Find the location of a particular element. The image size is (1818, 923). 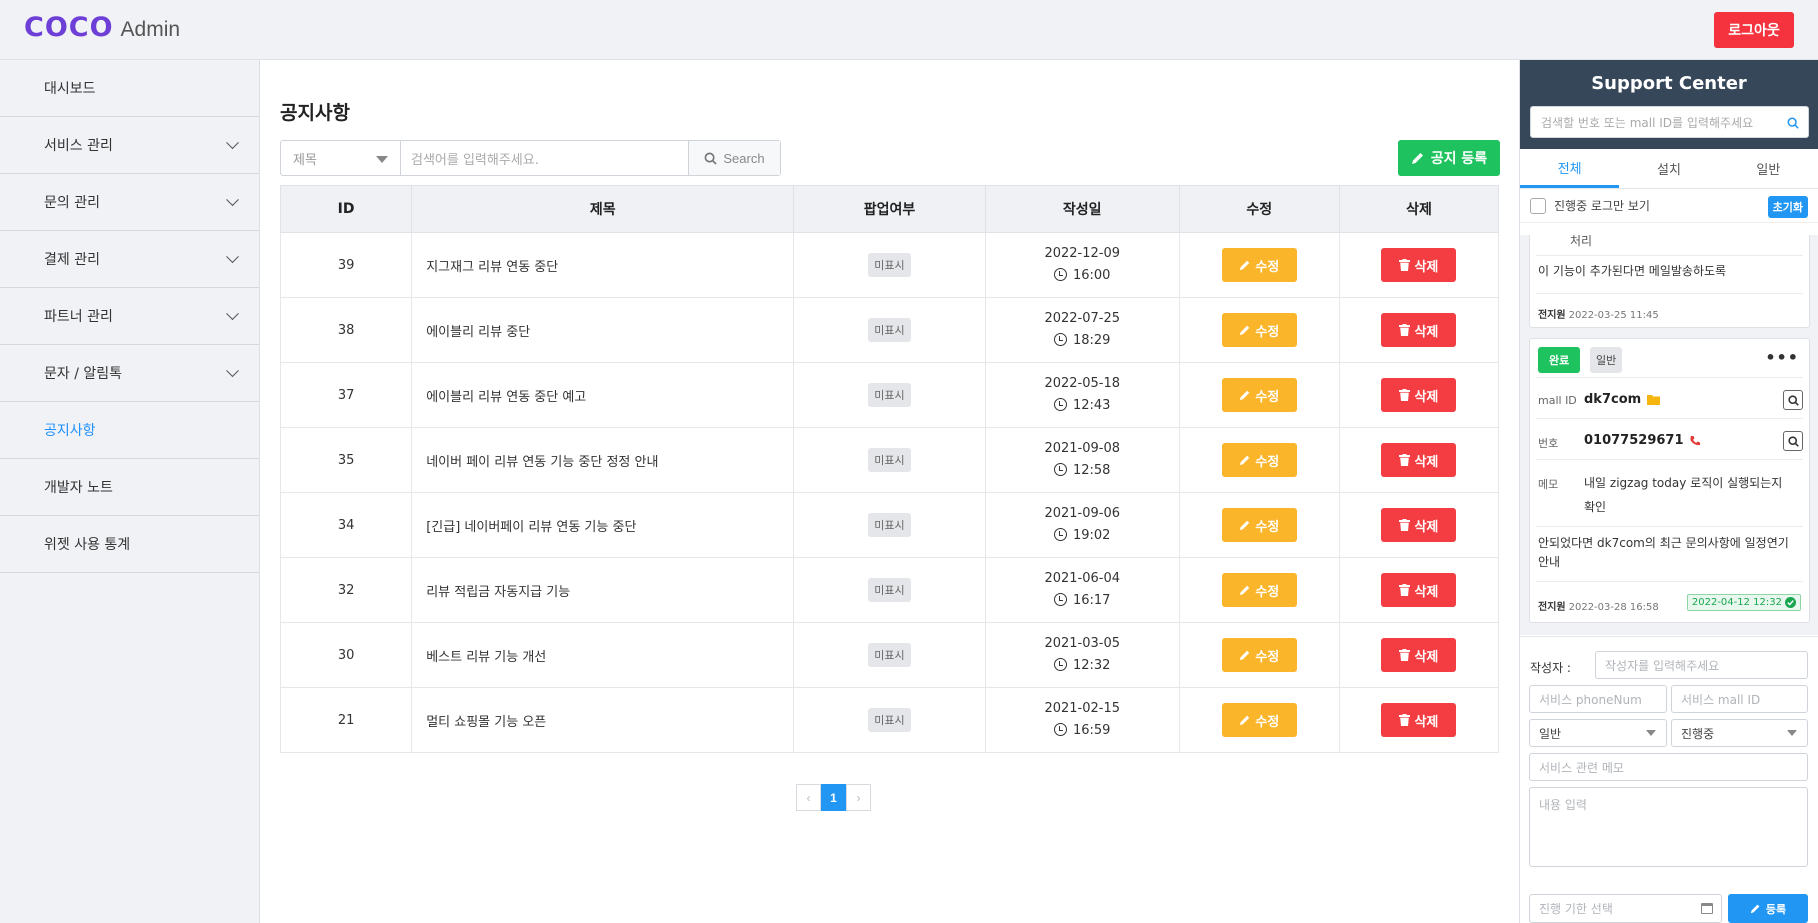

time-line: 16:17 is located at coordinates (1082, 601).